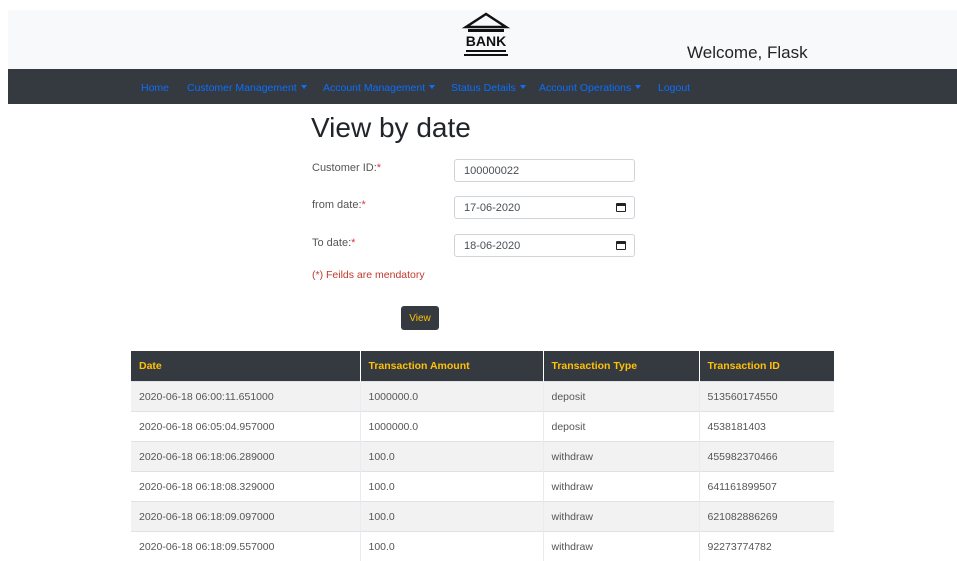 Image resolution: width=957 pixels, height=561 pixels. What do you see at coordinates (491, 171) in the screenshot?
I see `customer-id-value: 100000022` at bounding box center [491, 171].